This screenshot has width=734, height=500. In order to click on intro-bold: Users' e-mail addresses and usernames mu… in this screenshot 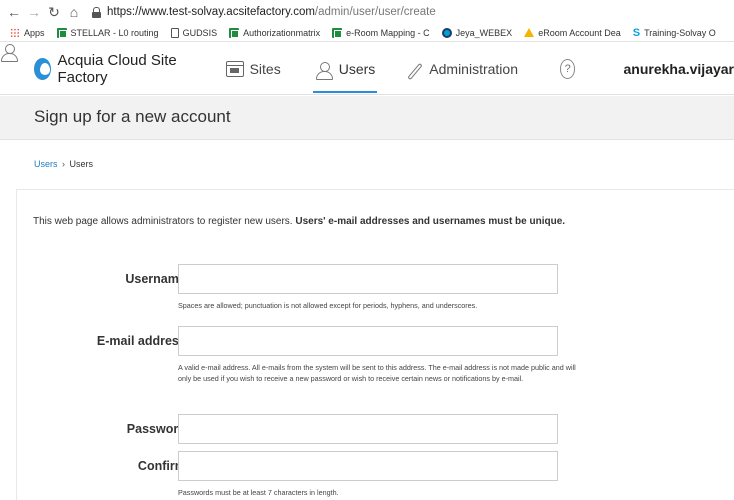, I will do `click(430, 221)`.